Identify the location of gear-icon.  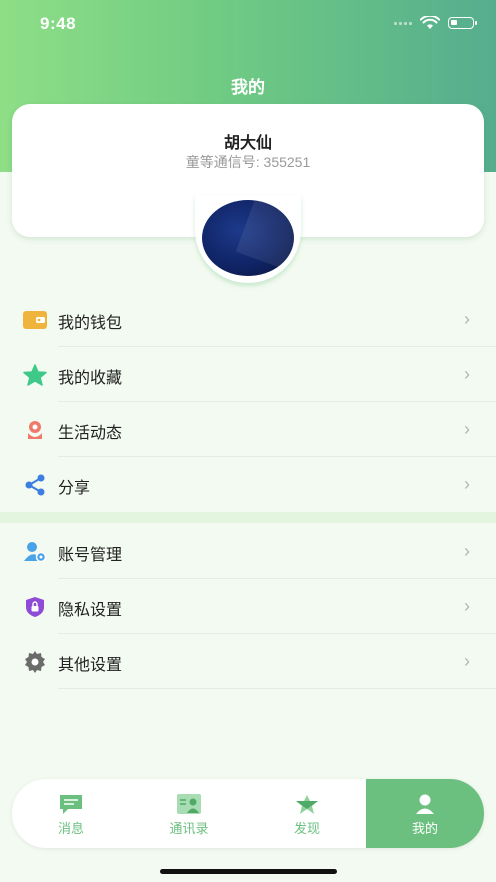
(35, 662).